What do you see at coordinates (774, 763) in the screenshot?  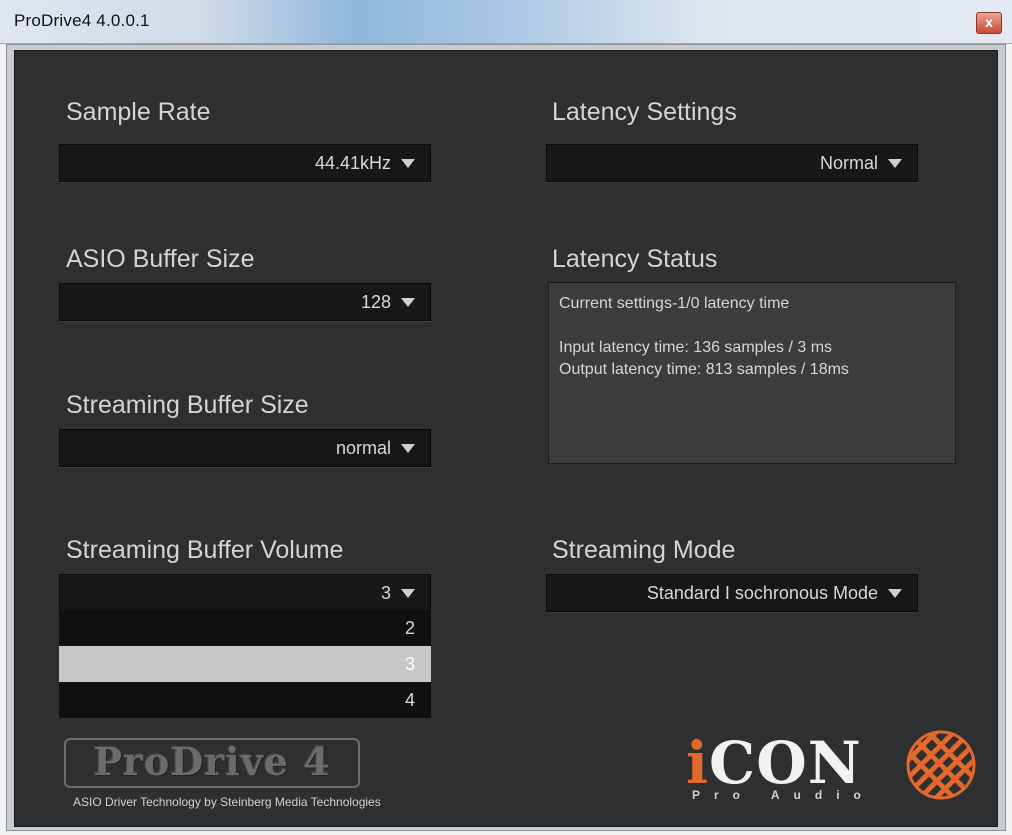 I see `icon-logo: iCON` at bounding box center [774, 763].